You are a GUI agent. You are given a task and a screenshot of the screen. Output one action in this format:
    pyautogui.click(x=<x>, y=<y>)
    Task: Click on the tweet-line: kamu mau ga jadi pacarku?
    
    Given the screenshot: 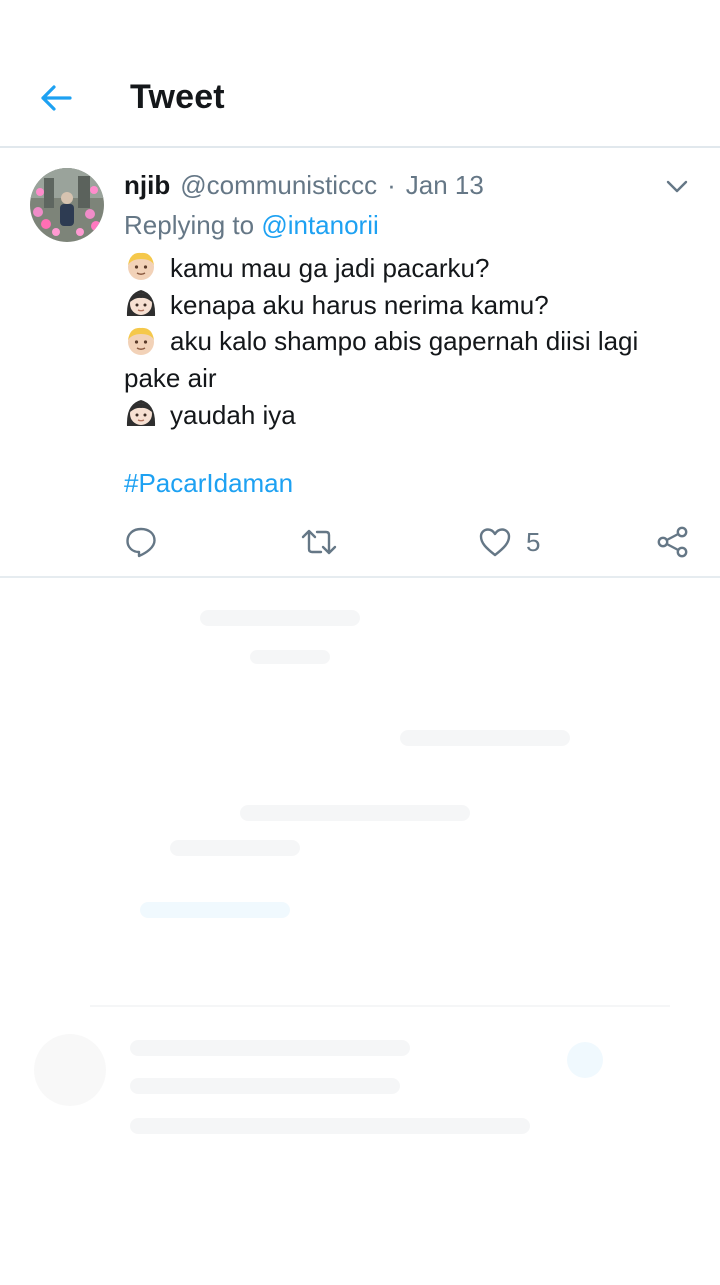 What is the action you would take?
    pyautogui.click(x=409, y=268)
    